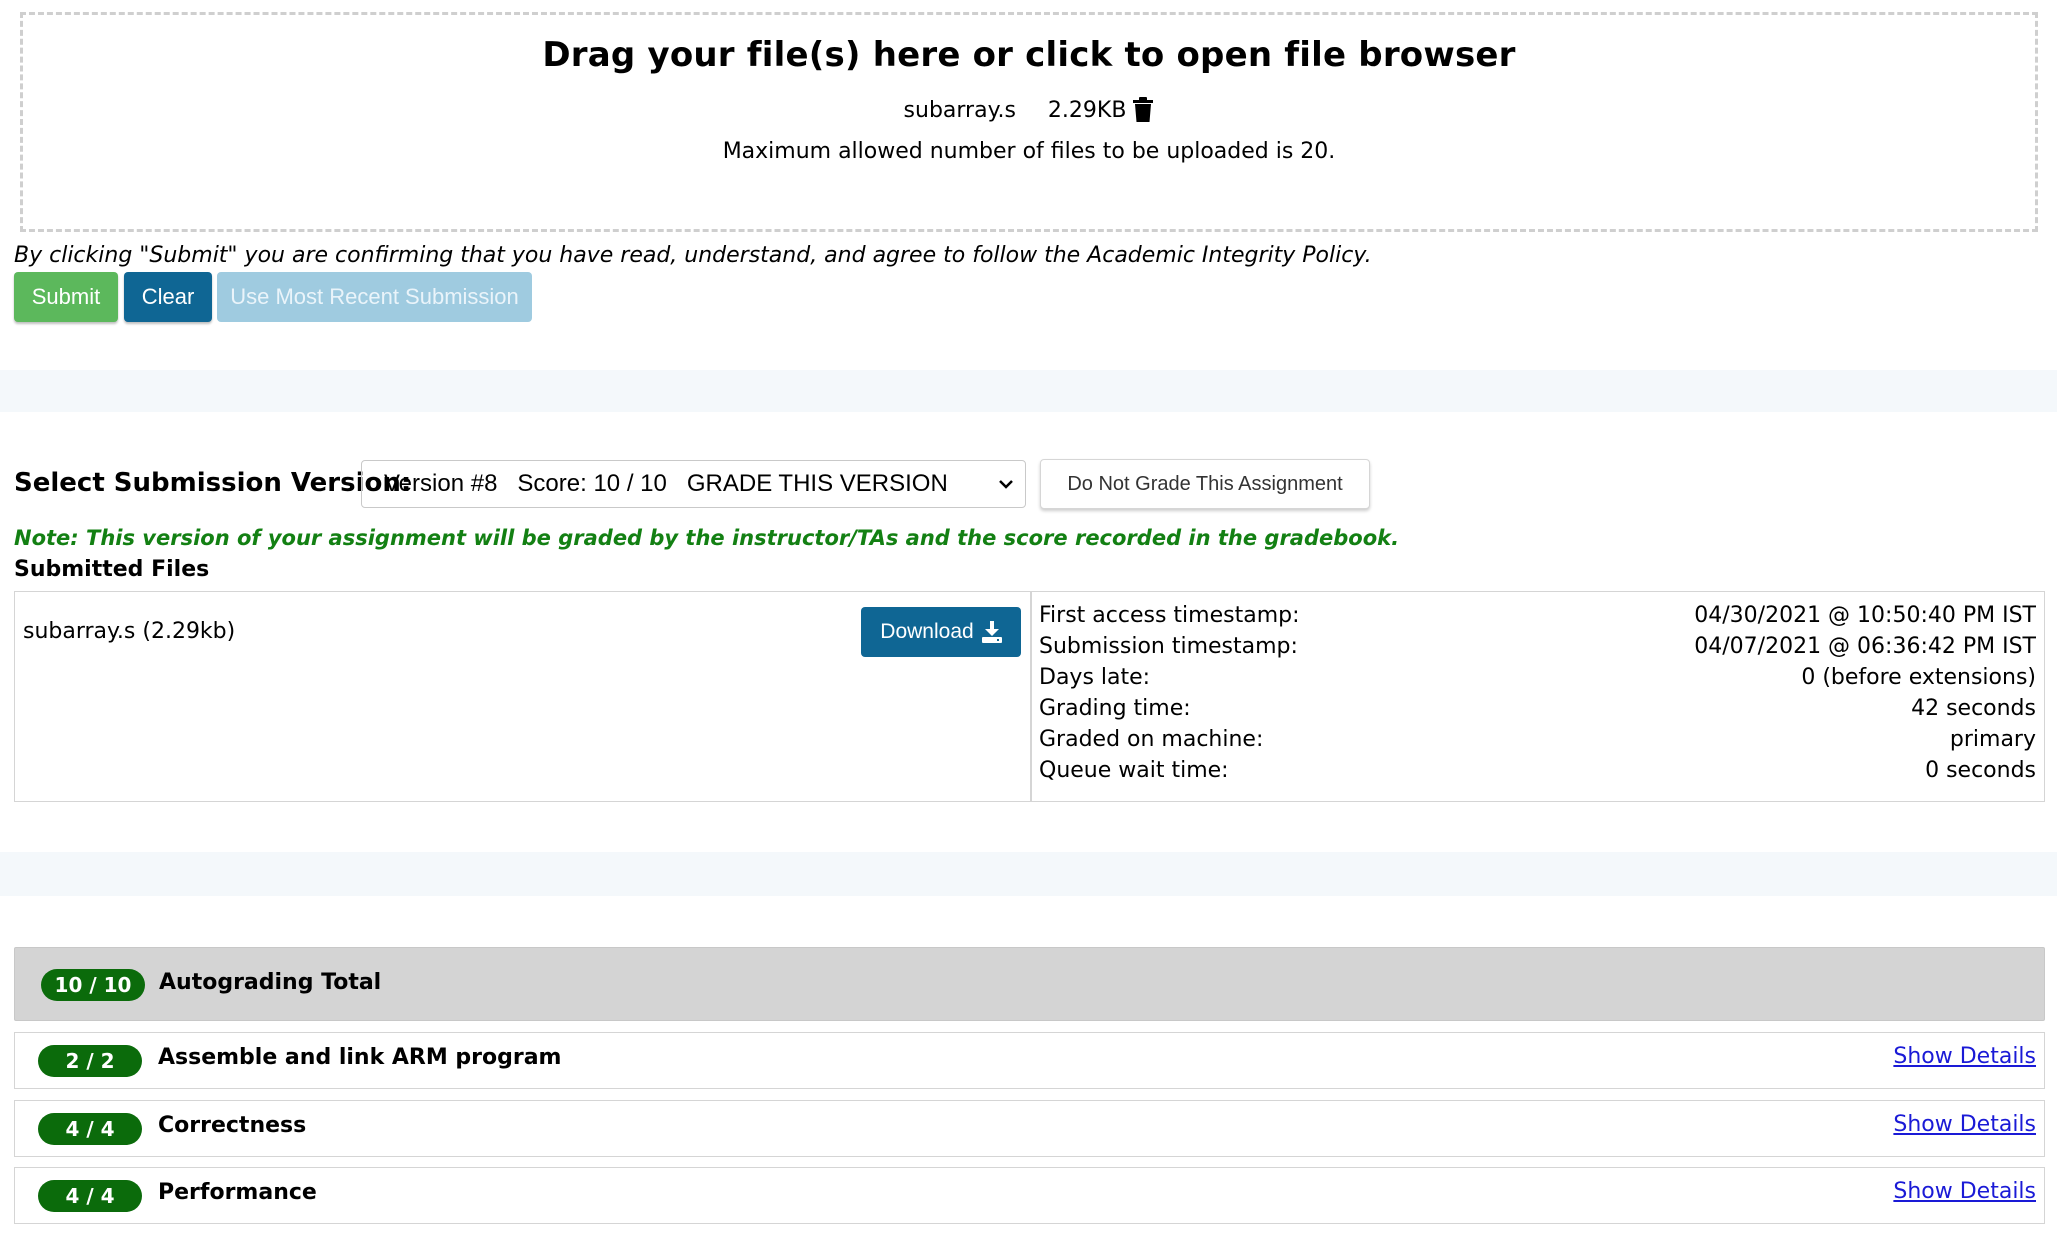 The width and height of the screenshot is (2057, 1242). I want to click on score-badge: 2 / 2, so click(90, 1061).